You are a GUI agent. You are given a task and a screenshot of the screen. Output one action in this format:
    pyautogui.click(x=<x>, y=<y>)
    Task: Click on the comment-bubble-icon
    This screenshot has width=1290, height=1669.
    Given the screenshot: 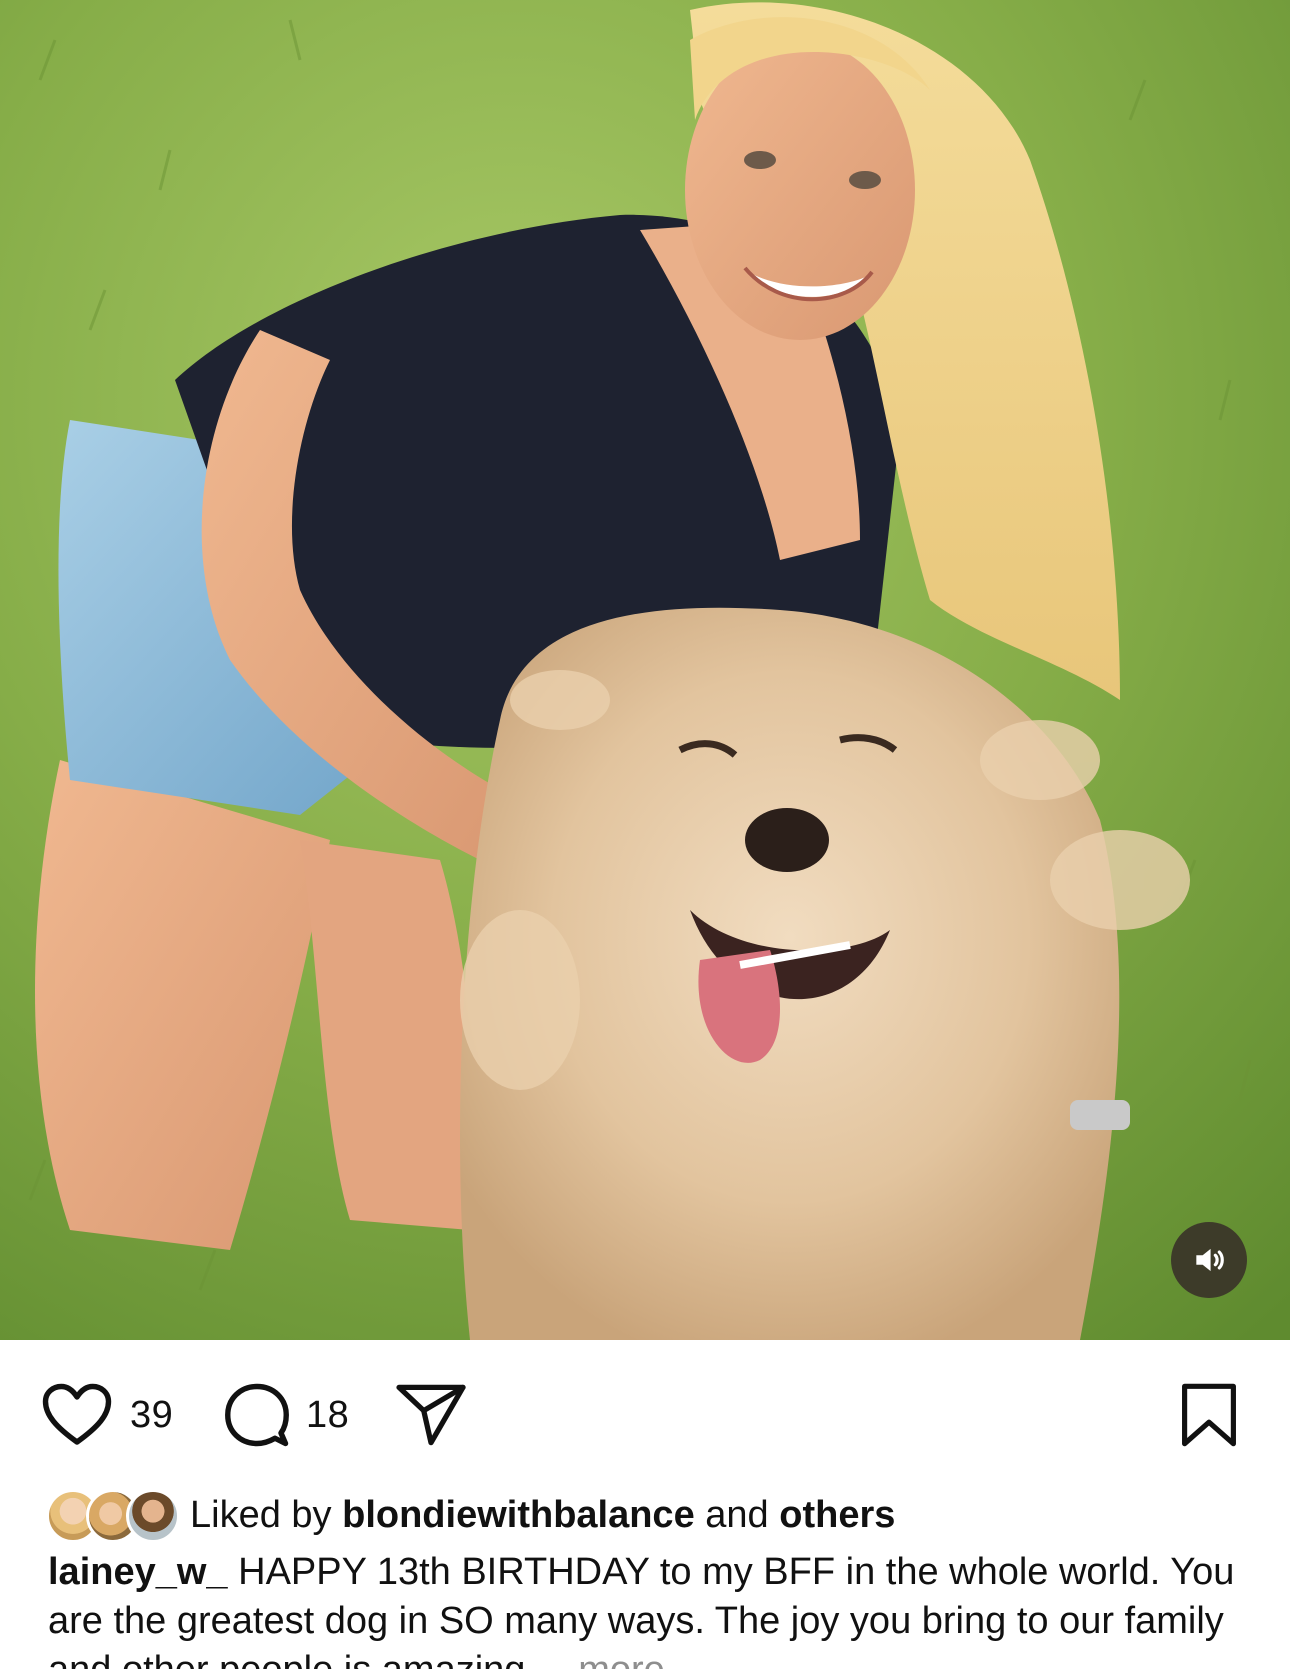 What is the action you would take?
    pyautogui.click(x=257, y=1415)
    